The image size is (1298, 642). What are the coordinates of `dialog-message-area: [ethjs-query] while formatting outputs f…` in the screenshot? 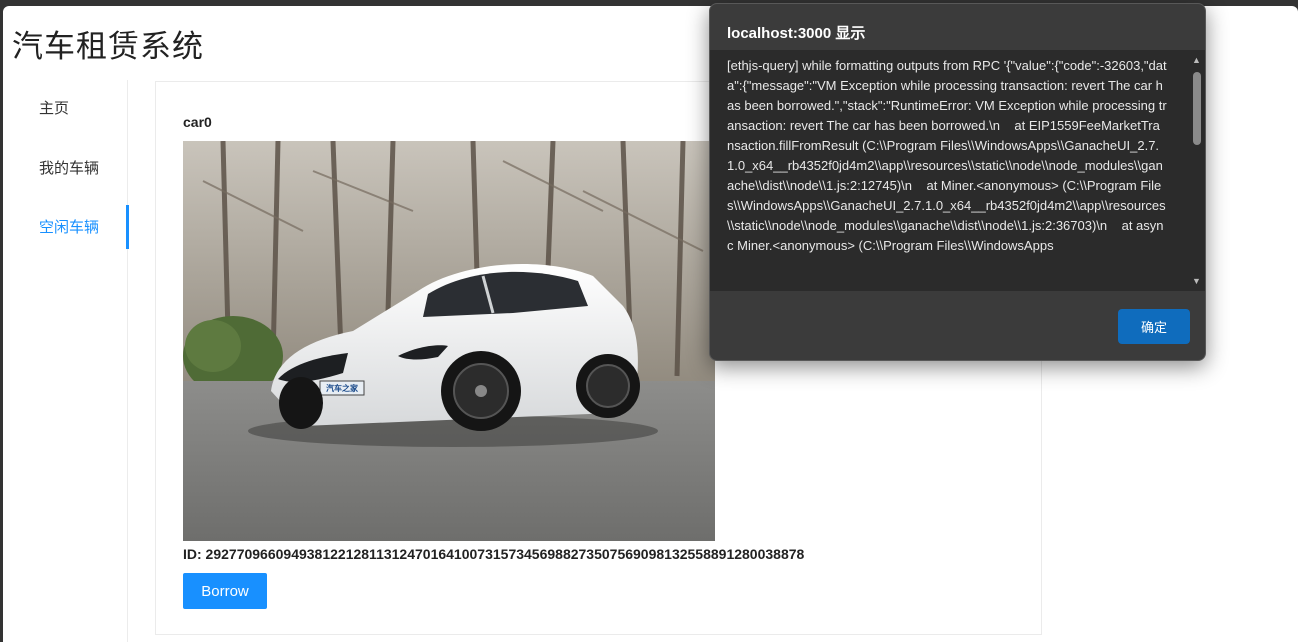 It's located at (957, 170).